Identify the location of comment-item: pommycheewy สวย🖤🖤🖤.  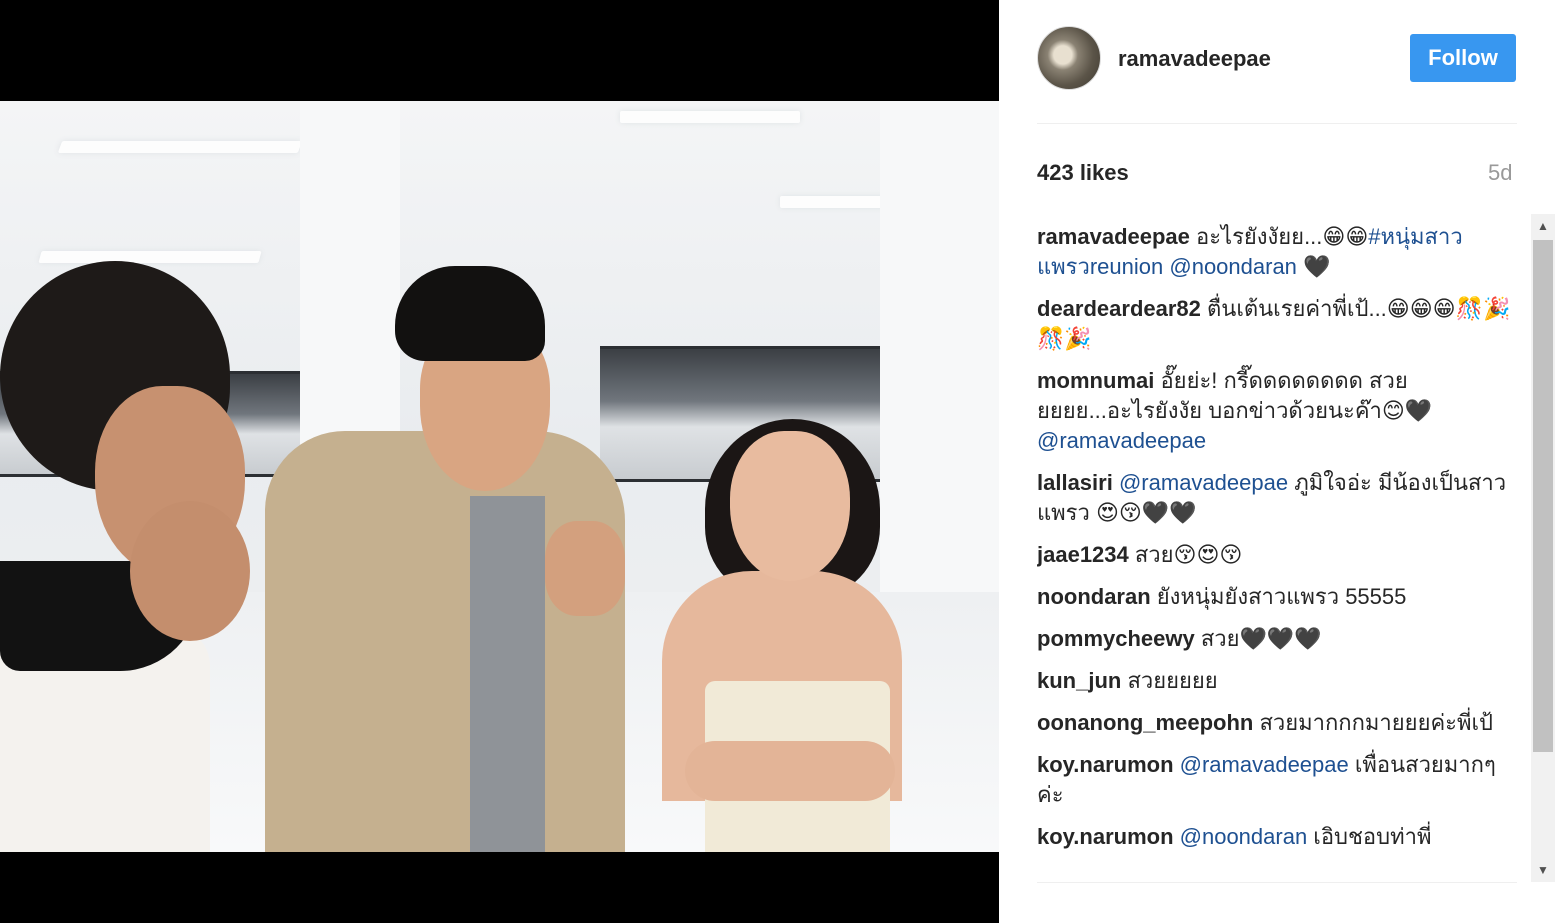
(1277, 639).